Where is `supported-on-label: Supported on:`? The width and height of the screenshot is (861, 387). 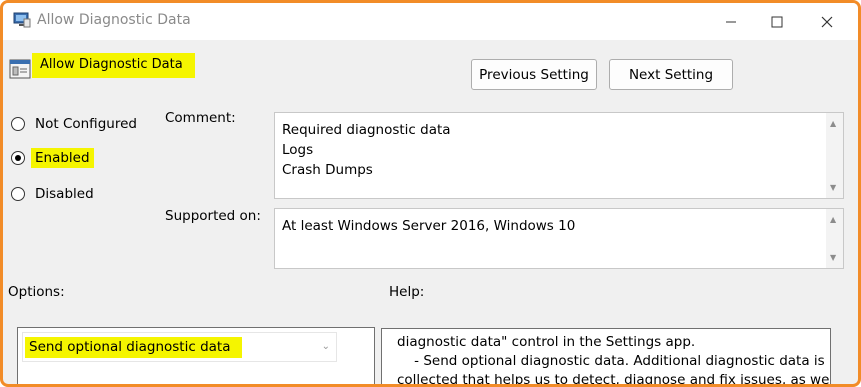 supported-on-label: Supported on: is located at coordinates (213, 216).